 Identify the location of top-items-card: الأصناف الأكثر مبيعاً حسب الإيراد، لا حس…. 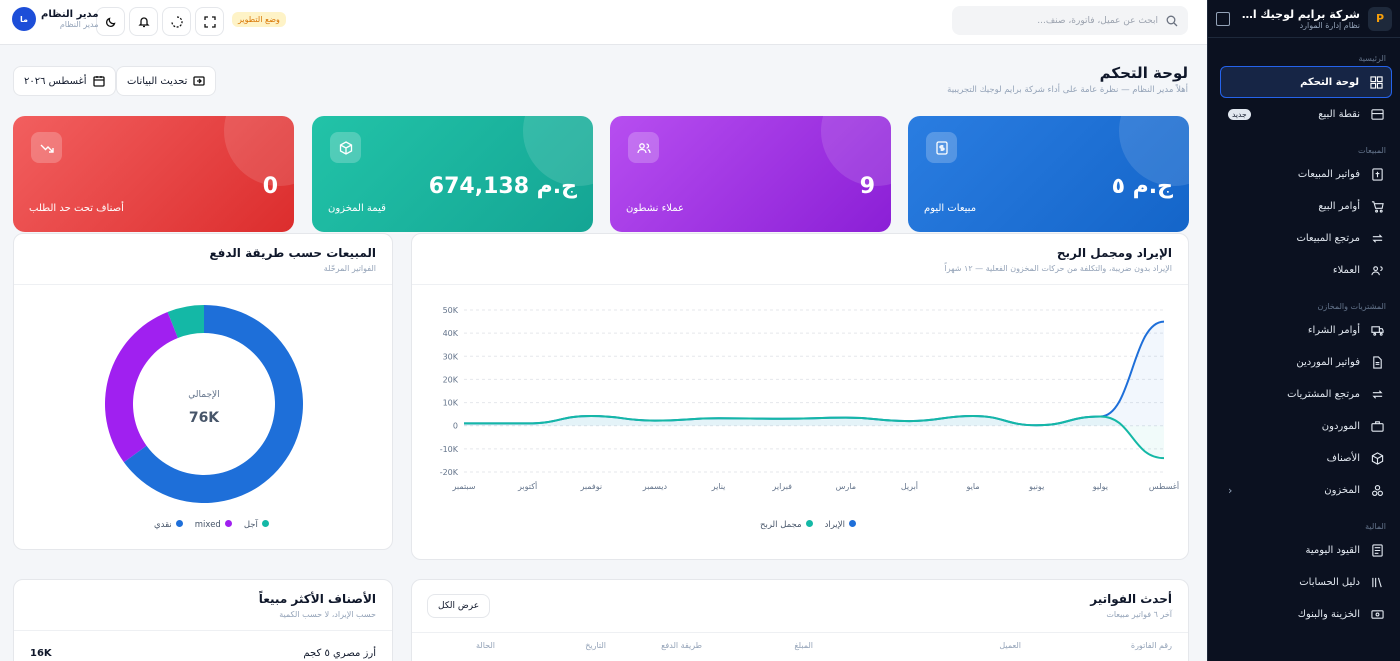
(203, 620).